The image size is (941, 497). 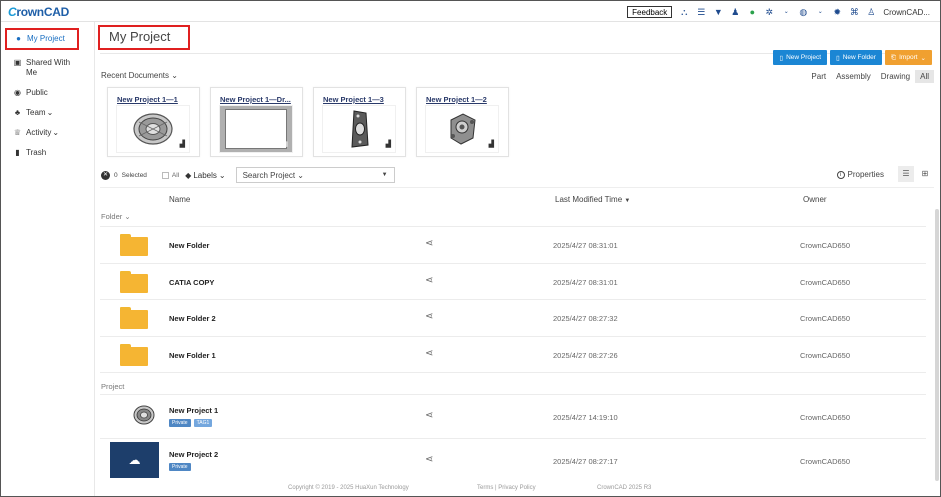 I want to click on row-name: New Project 2, so click(x=193, y=454).